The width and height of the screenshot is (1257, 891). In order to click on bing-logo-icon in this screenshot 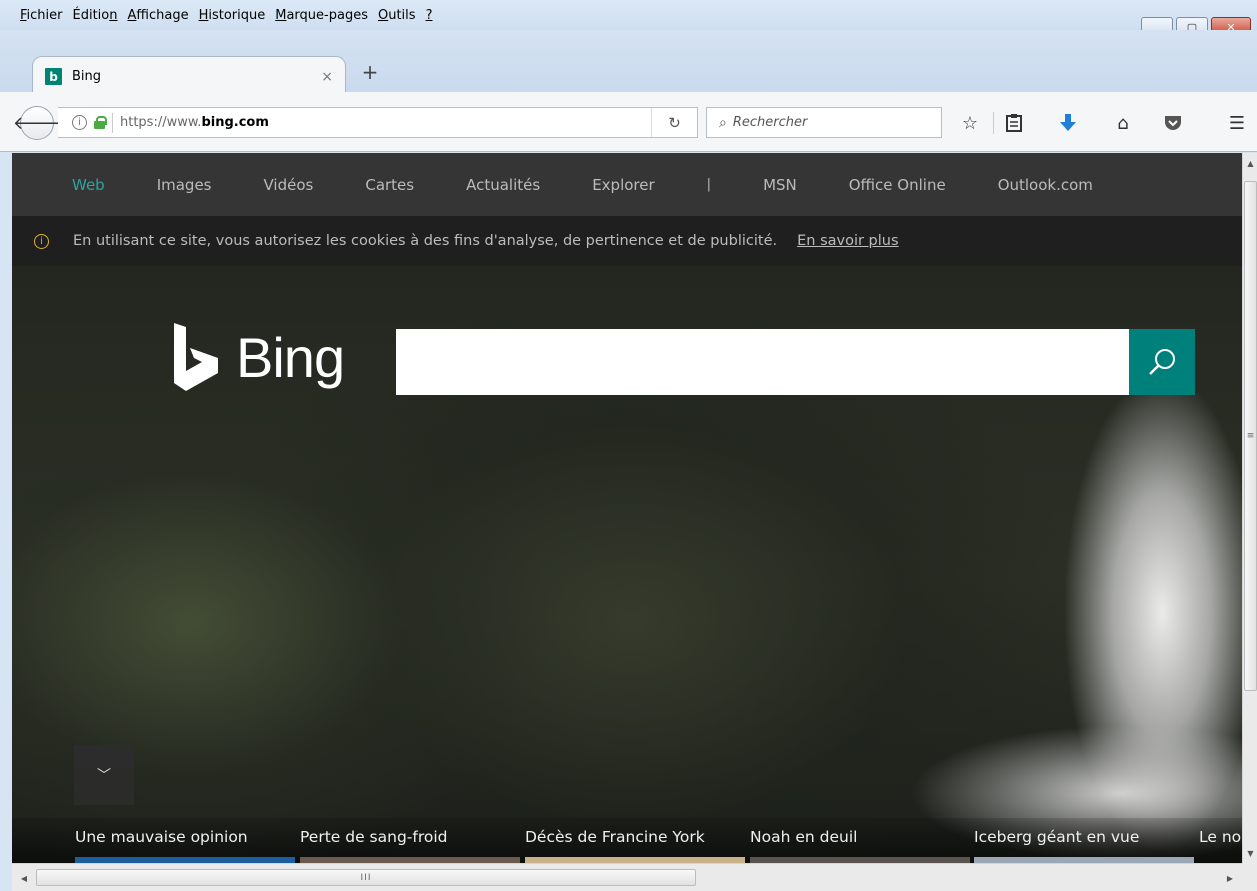, I will do `click(196, 357)`.